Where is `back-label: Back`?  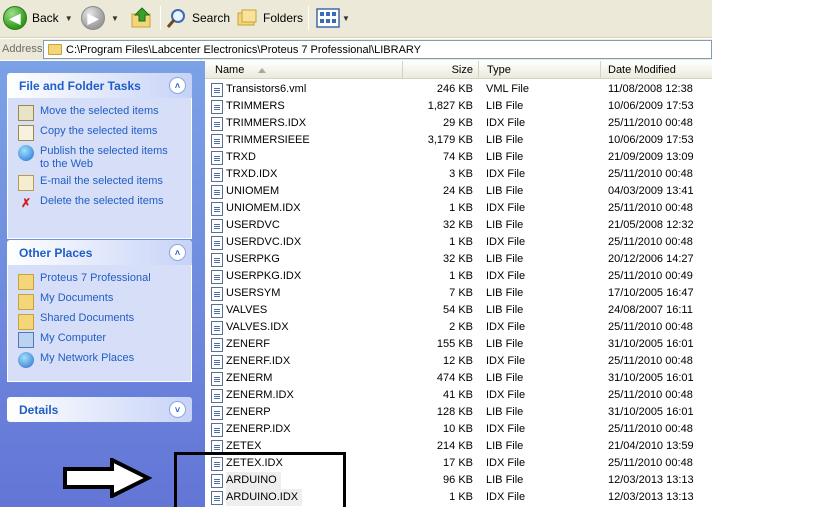
back-label: Back is located at coordinates (45, 18).